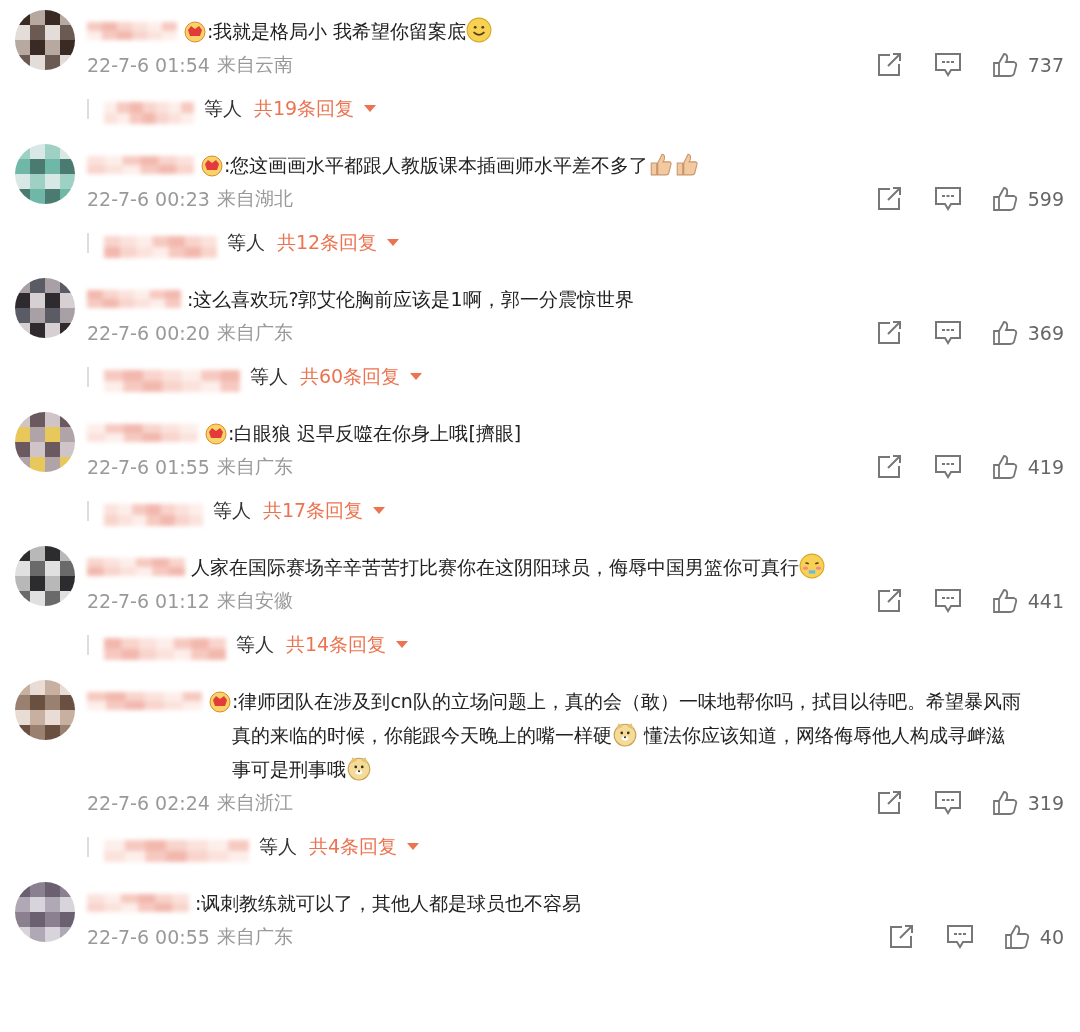  What do you see at coordinates (315, 109) in the screenshot?
I see `reply-count-link: 共19条回复` at bounding box center [315, 109].